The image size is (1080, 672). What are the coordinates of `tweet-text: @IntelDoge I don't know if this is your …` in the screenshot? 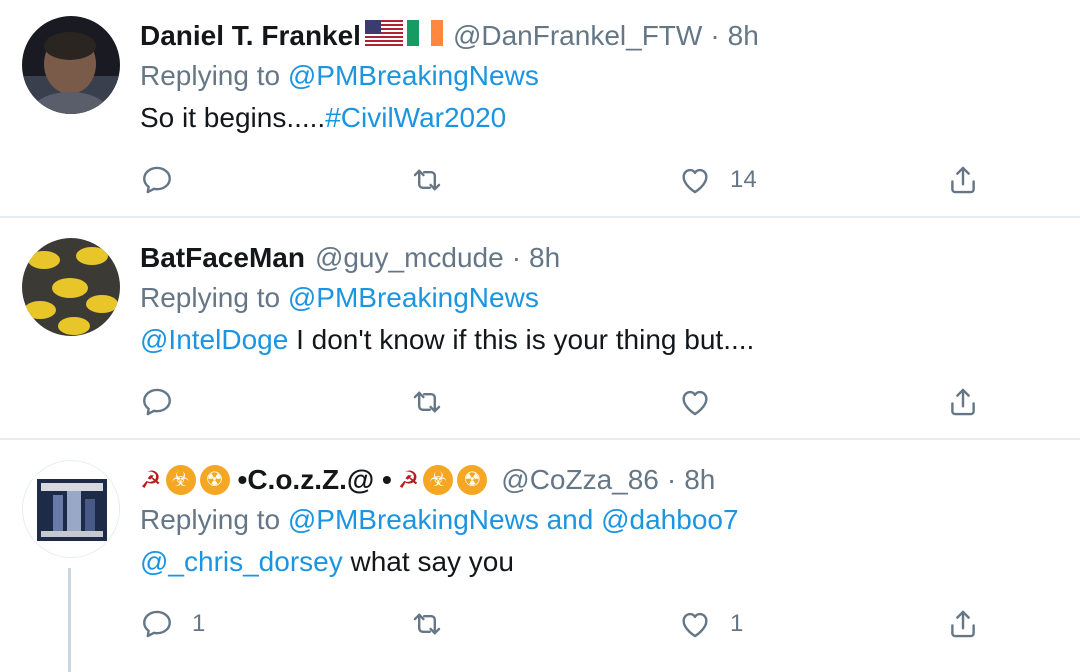 It's located at (447, 340).